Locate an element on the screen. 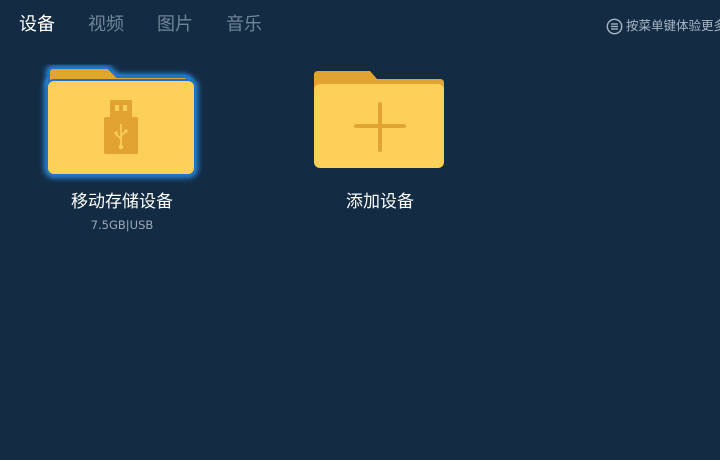  device-name: 添加设备 is located at coordinates (380, 202).